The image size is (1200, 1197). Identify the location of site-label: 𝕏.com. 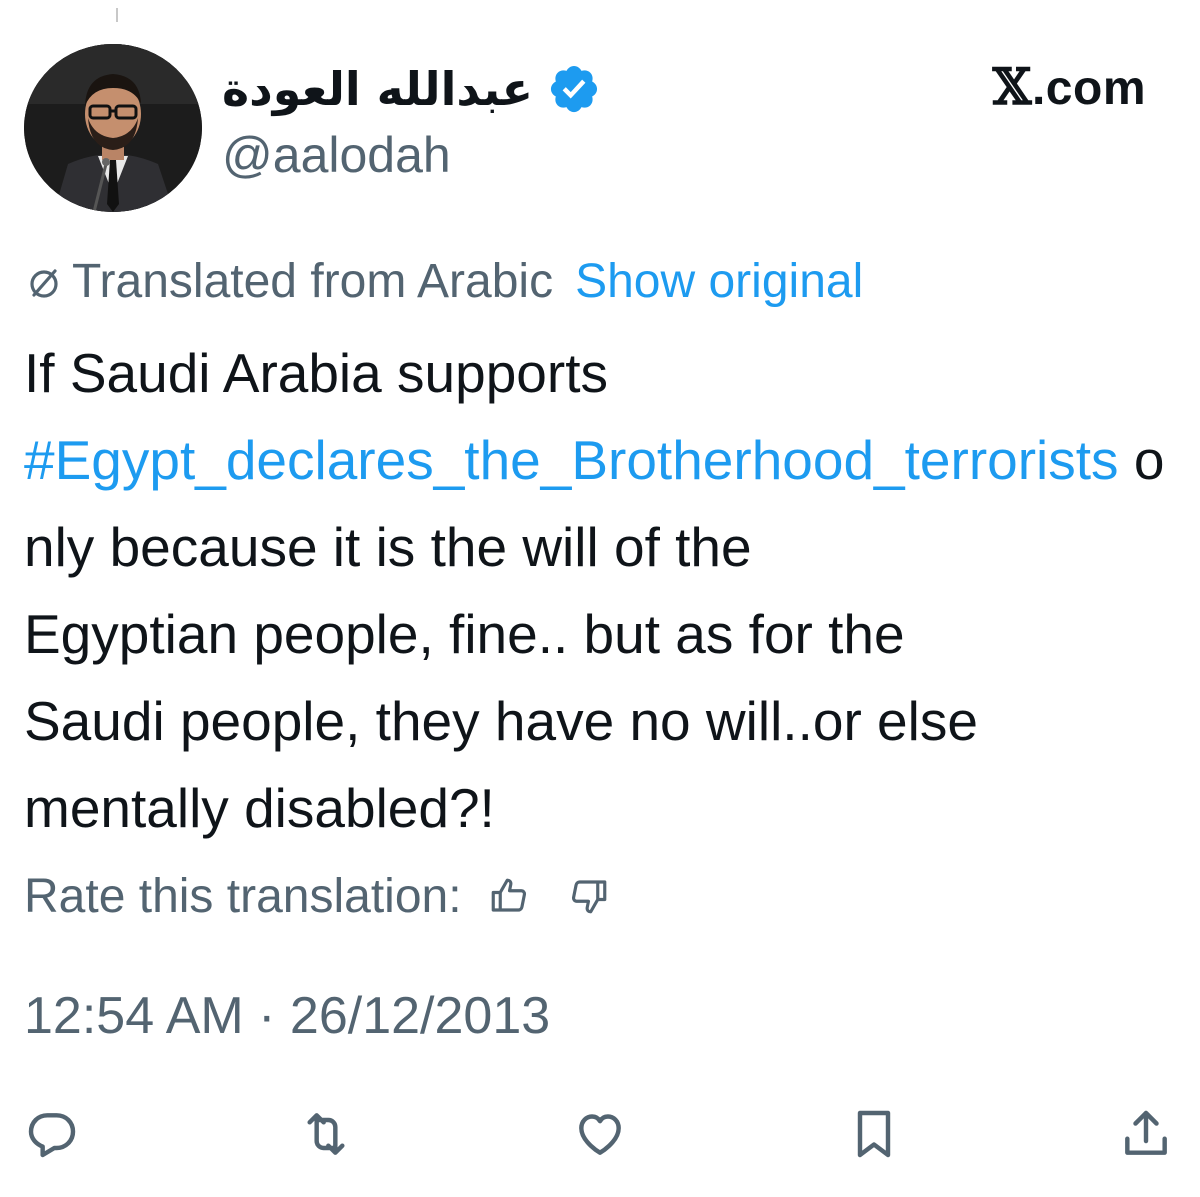
(1069, 87).